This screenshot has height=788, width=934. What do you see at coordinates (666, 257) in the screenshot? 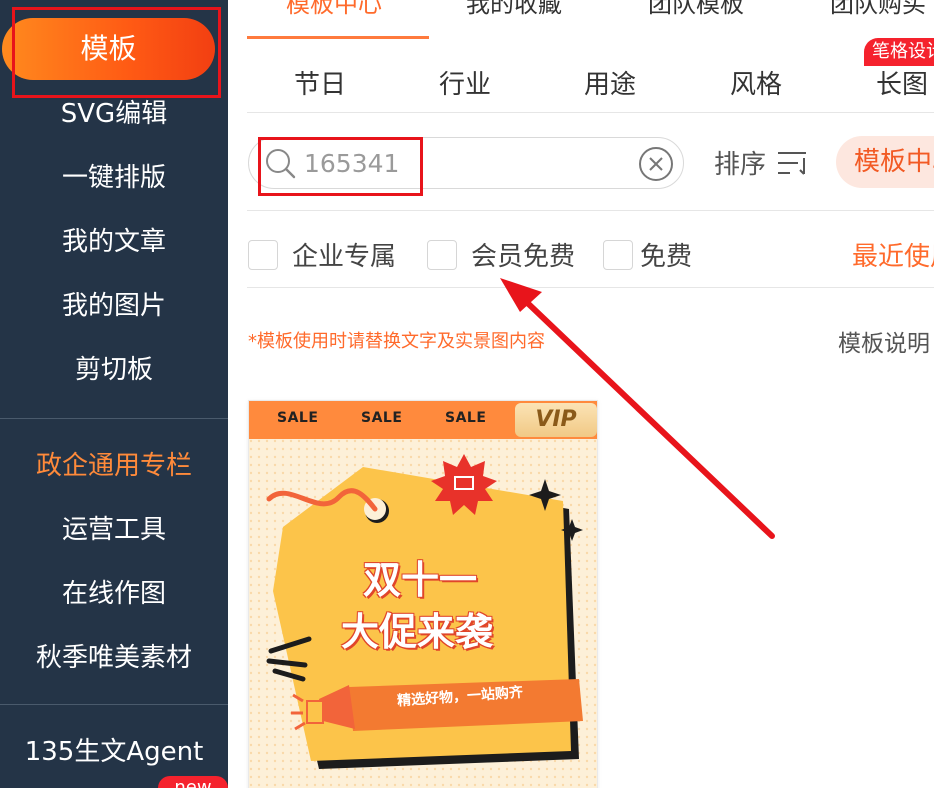
I see `filter-free-label: 免费` at bounding box center [666, 257].